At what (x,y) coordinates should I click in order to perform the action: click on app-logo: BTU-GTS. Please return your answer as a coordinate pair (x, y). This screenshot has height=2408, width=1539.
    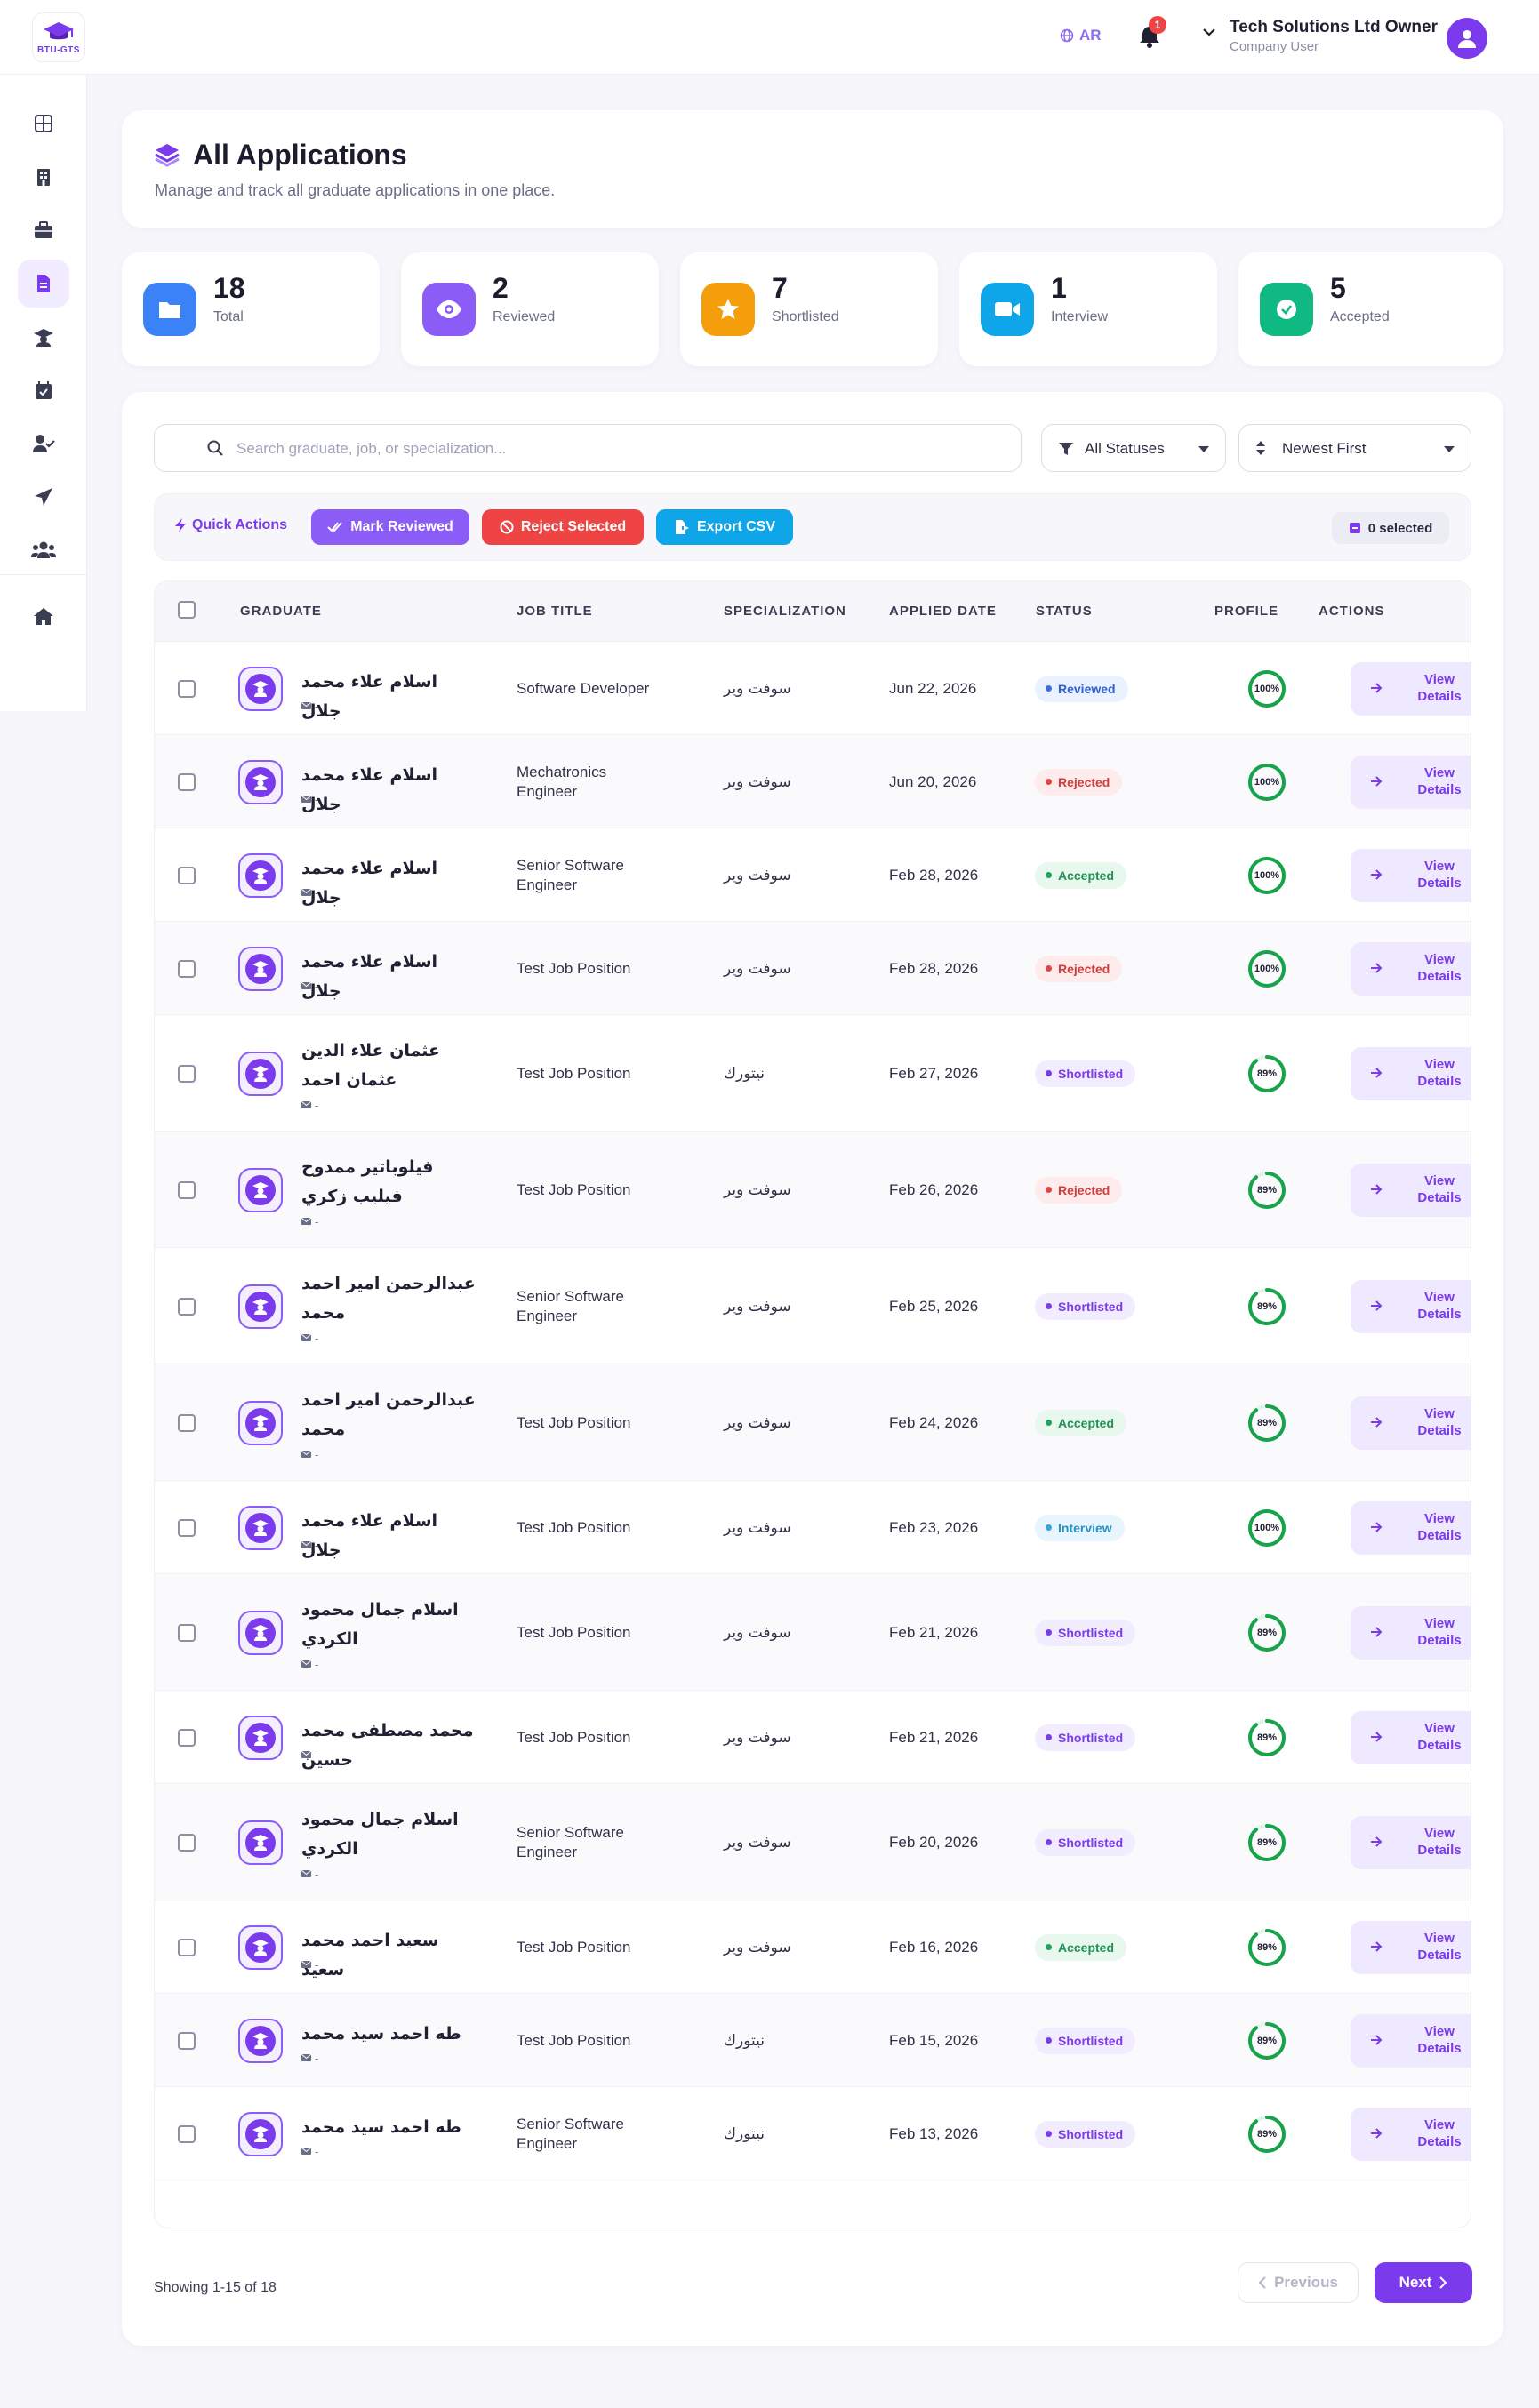
    Looking at the image, I should click on (58, 37).